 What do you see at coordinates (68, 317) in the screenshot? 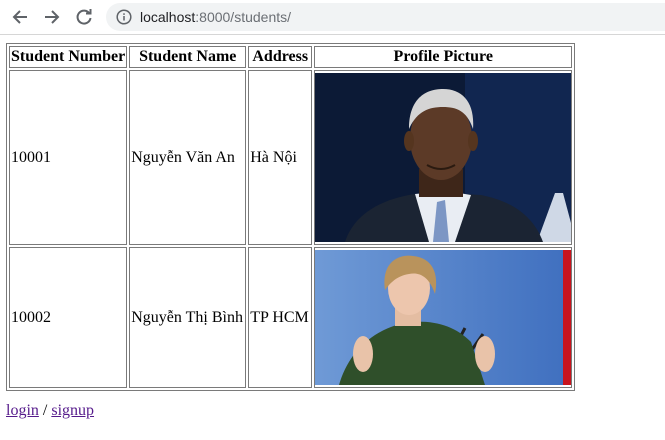
I see `student-number-cell: 10002` at bounding box center [68, 317].